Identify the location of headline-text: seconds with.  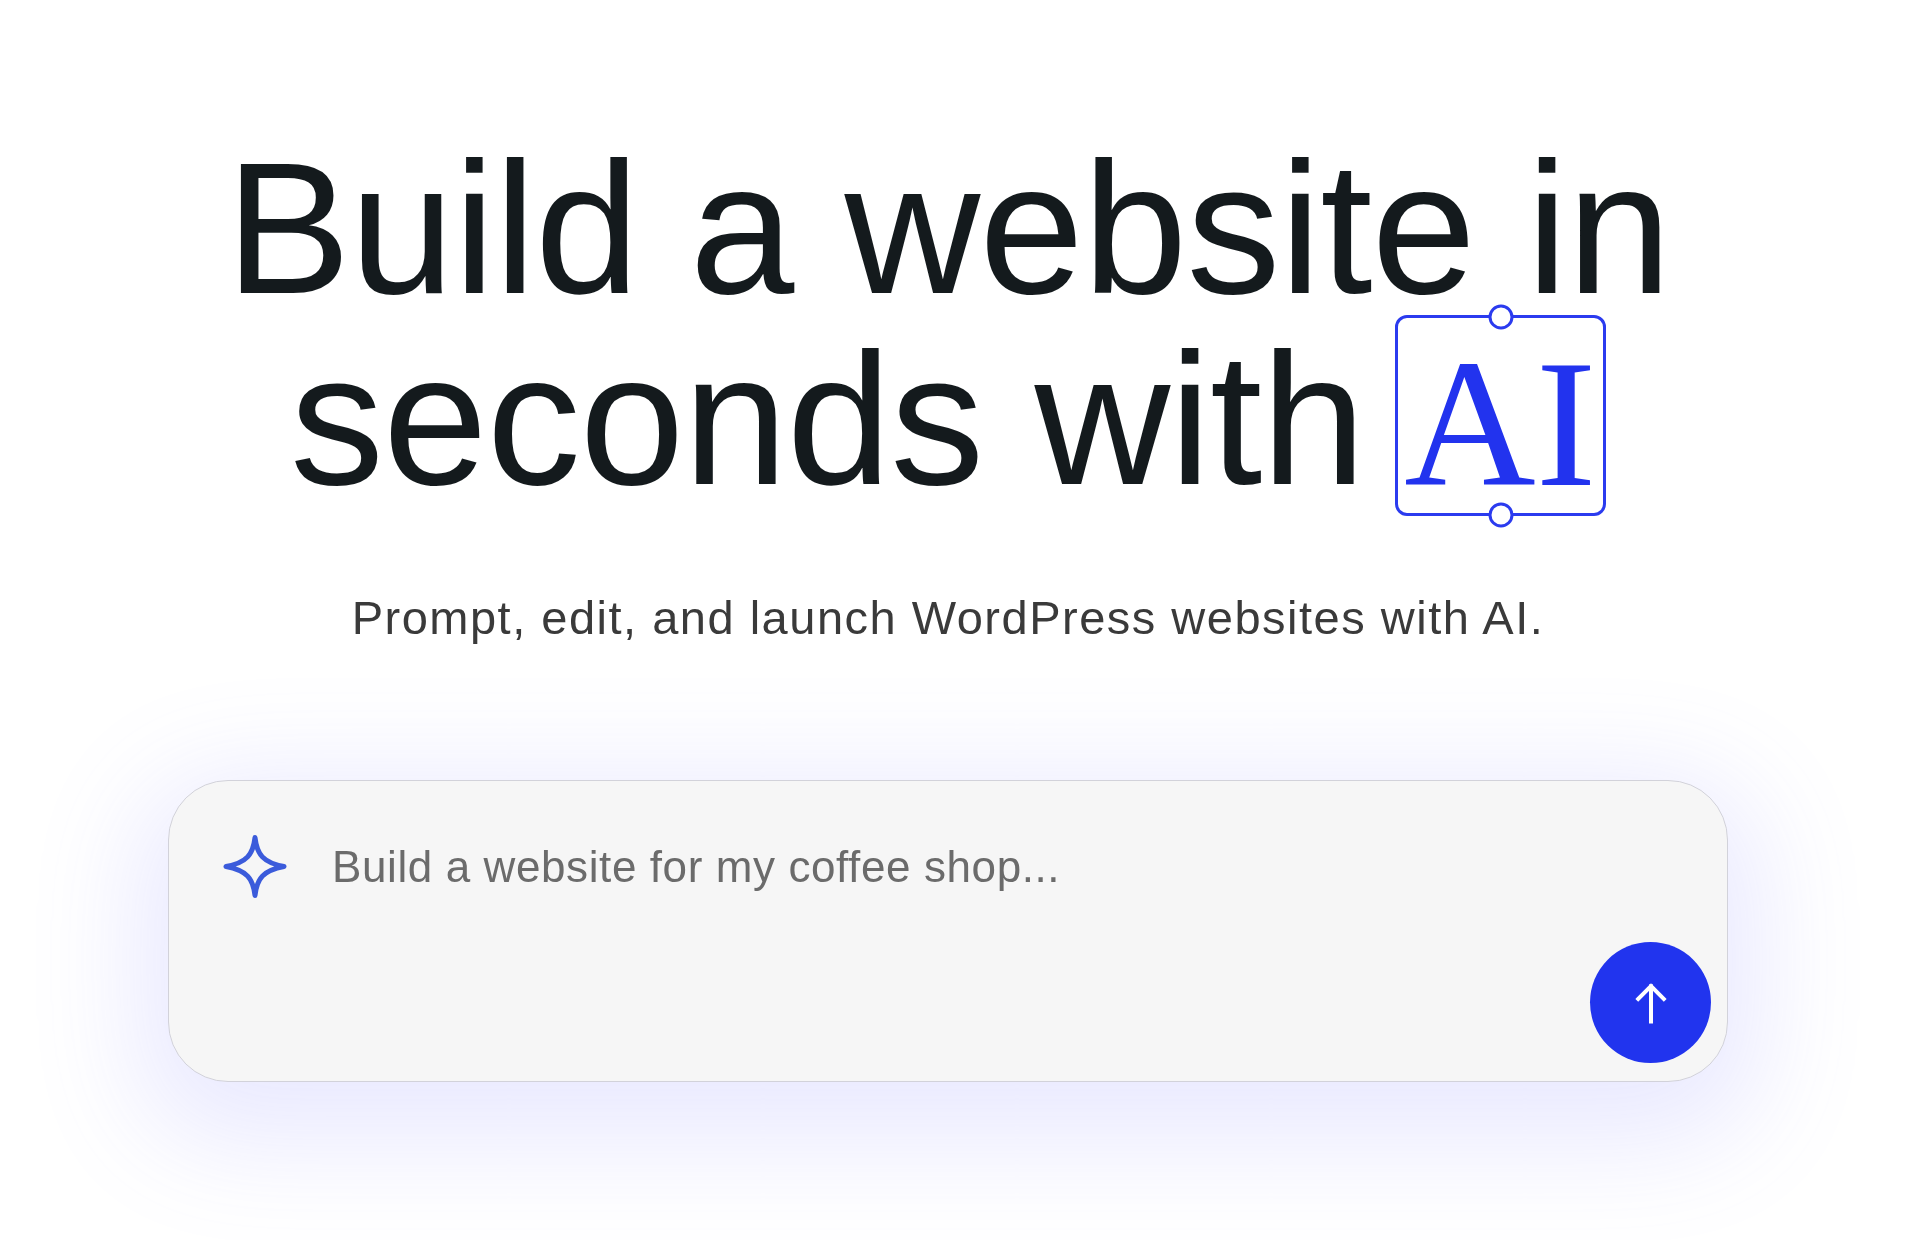
(827, 419).